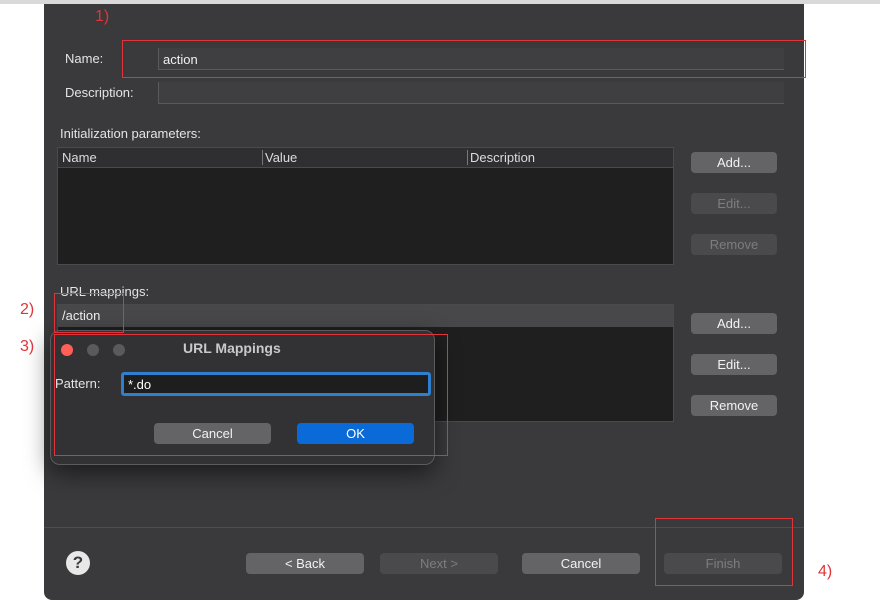 This screenshot has width=880, height=616. I want to click on annotation-2: 2), so click(27, 309).